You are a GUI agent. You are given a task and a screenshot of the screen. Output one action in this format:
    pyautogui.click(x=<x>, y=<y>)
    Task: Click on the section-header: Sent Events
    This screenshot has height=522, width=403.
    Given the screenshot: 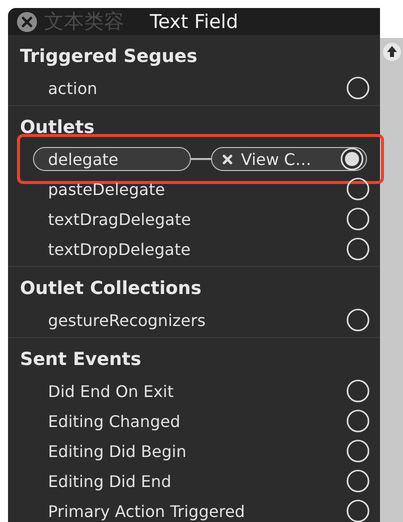 What is the action you would take?
    pyautogui.click(x=81, y=359)
    